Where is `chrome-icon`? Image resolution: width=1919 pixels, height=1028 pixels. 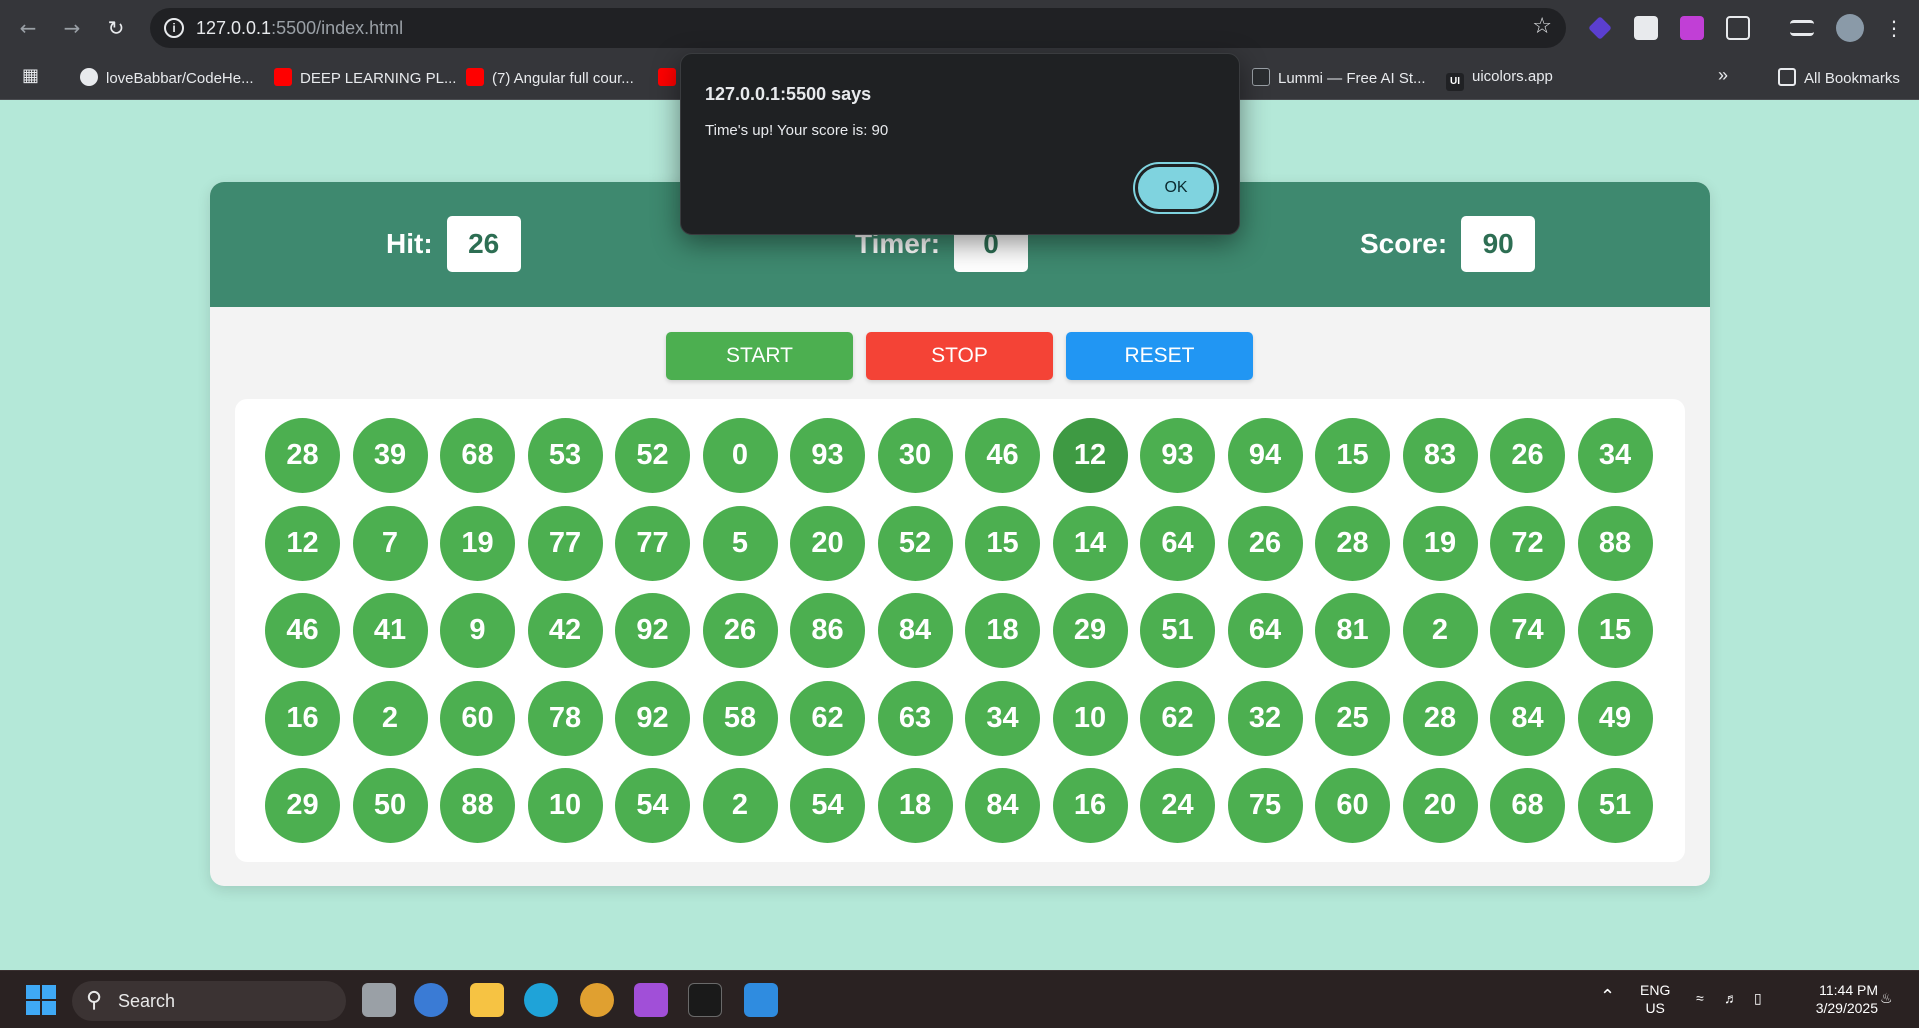 chrome-icon is located at coordinates (597, 1000).